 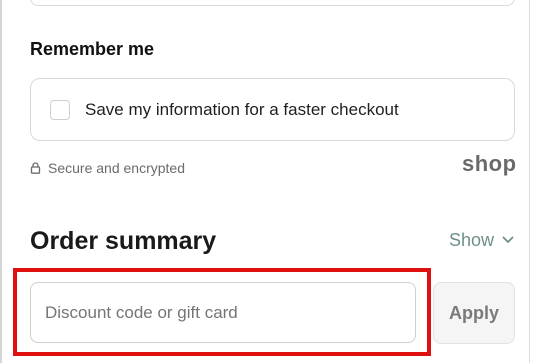 What do you see at coordinates (508, 240) in the screenshot?
I see `chevron-down-icon` at bounding box center [508, 240].